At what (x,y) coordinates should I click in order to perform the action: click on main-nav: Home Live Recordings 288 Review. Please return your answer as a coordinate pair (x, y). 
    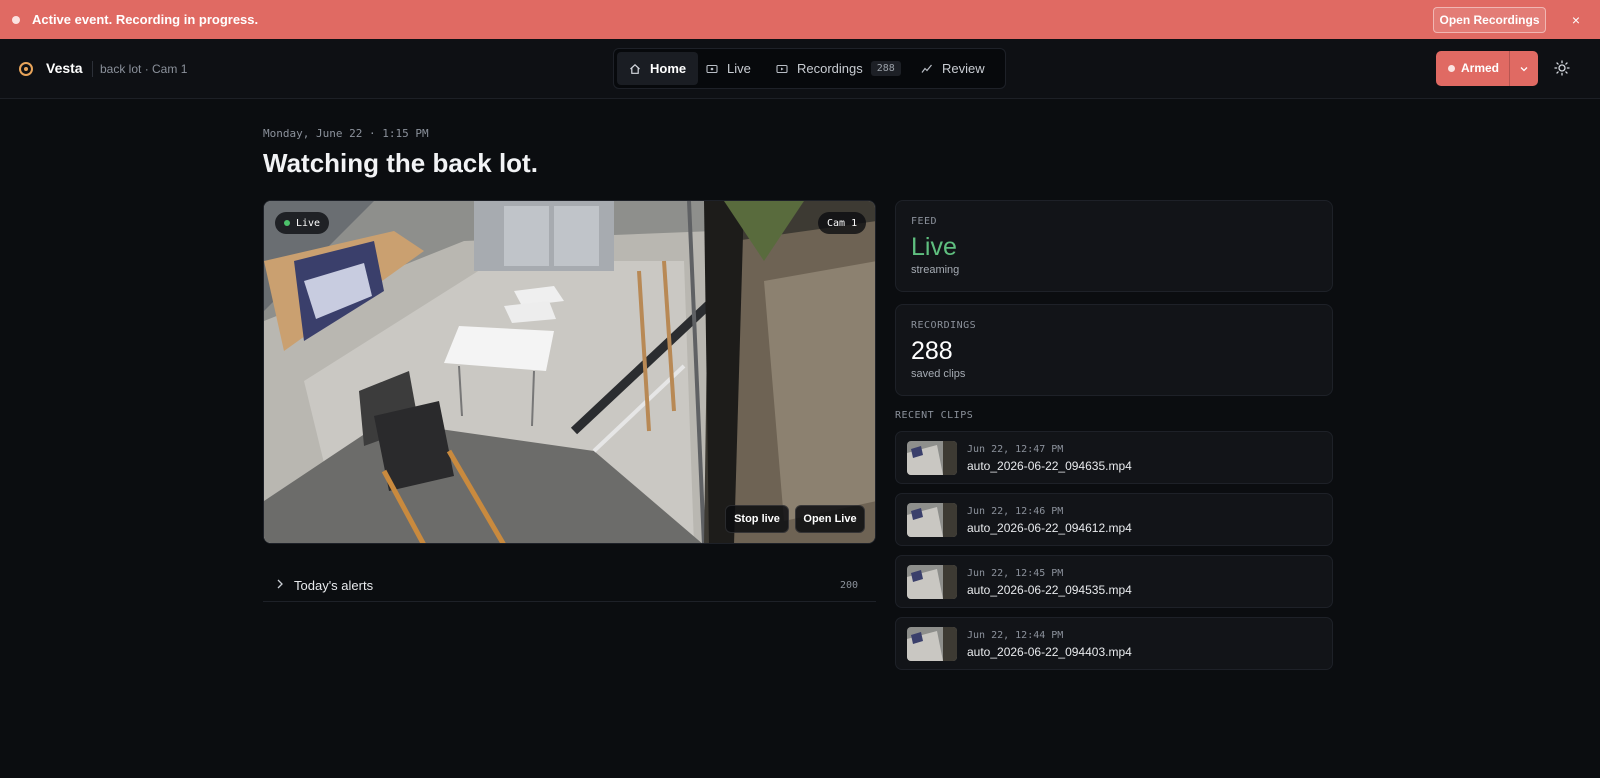
    Looking at the image, I should click on (809, 68).